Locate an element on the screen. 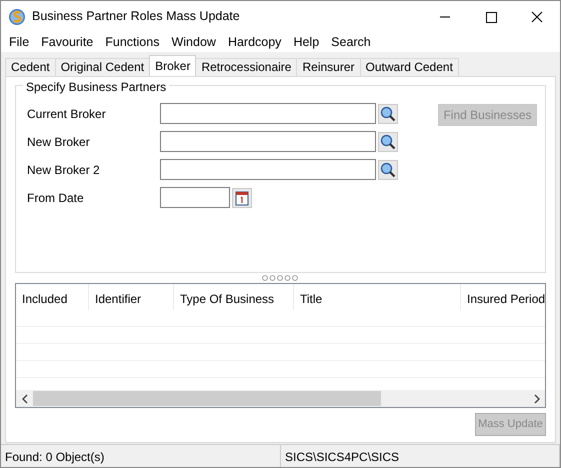 The height and width of the screenshot is (468, 561). menu-item: Favourite is located at coordinates (67, 42).